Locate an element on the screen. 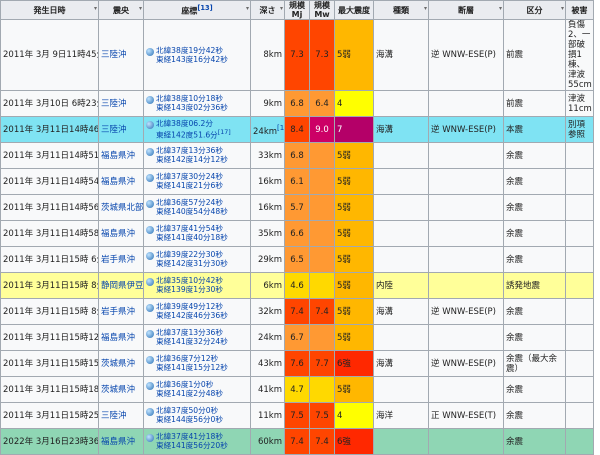  coords-cell: 北緯35度10分42秒 東経139度1分30秒 is located at coordinates (197, 285).